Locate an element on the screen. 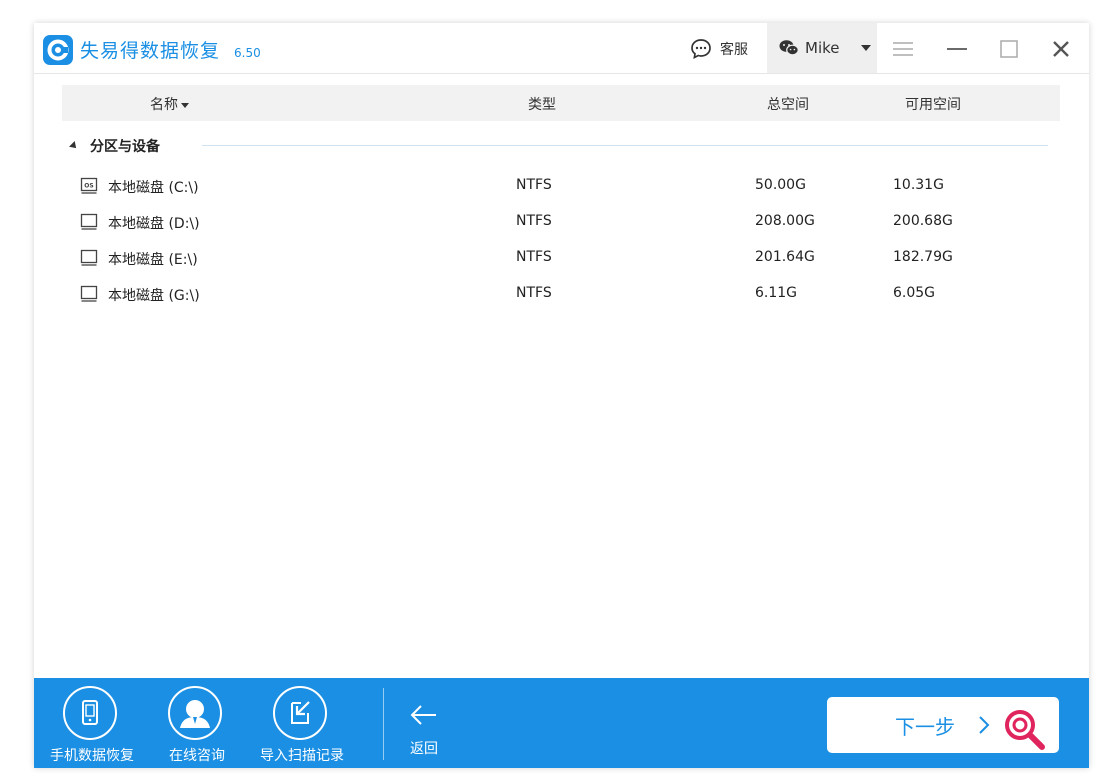  menu-button is located at coordinates (903, 49).